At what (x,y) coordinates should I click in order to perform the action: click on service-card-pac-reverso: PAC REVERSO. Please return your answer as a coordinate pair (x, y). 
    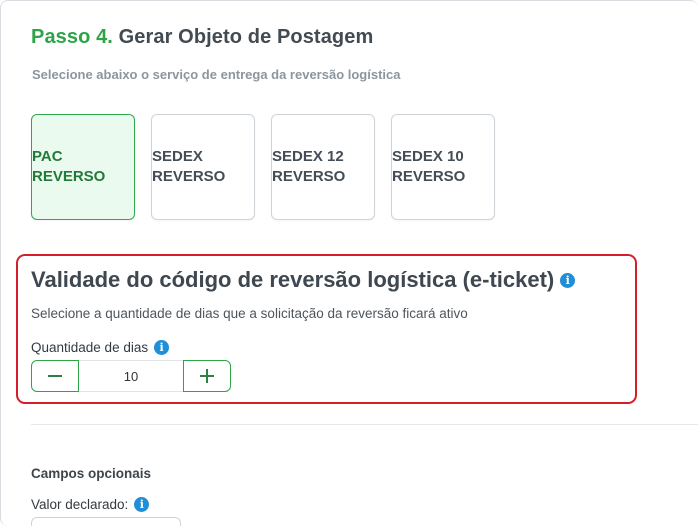
    Looking at the image, I should click on (83, 167).